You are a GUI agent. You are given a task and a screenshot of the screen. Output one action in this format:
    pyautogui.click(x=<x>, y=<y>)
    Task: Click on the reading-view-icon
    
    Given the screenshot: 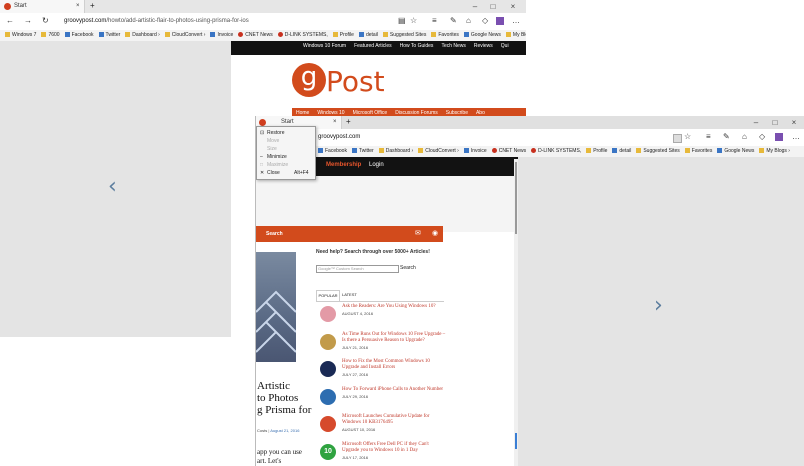 What is the action you would take?
    pyautogui.click(x=677, y=138)
    